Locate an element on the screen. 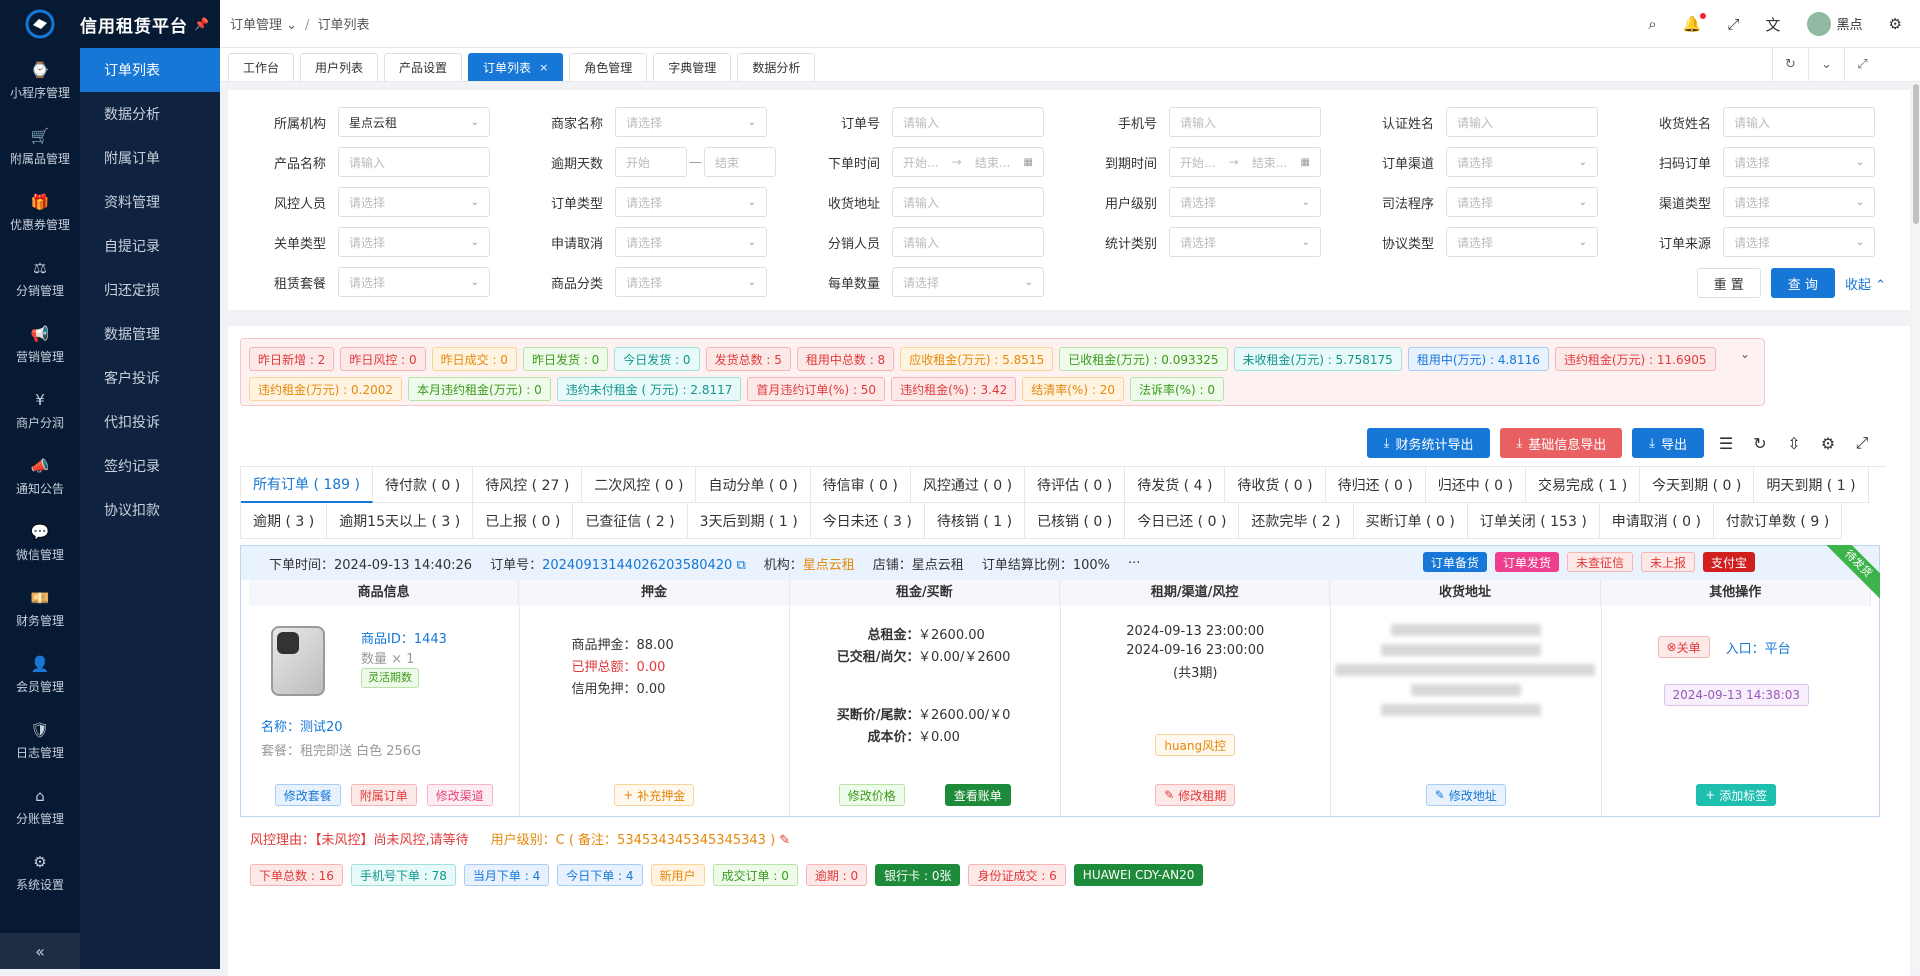 Image resolution: width=1920 pixels, height=976 pixels. rail-item: ⌂ 分账管理 is located at coordinates (40, 807).